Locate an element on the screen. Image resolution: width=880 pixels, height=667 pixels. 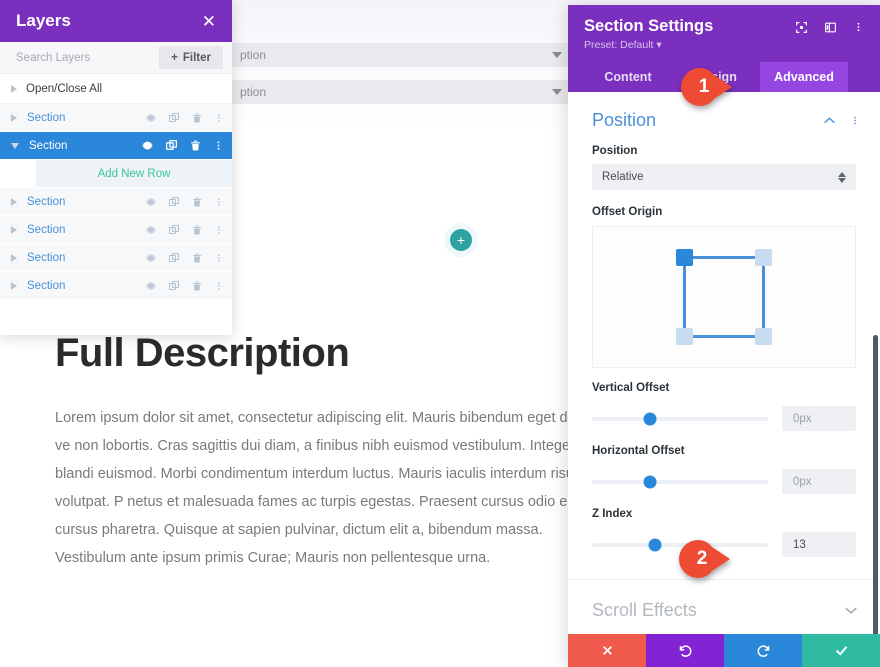
settings-preset-dropdown: Preset: Default ▾ is located at coordinates (648, 50).